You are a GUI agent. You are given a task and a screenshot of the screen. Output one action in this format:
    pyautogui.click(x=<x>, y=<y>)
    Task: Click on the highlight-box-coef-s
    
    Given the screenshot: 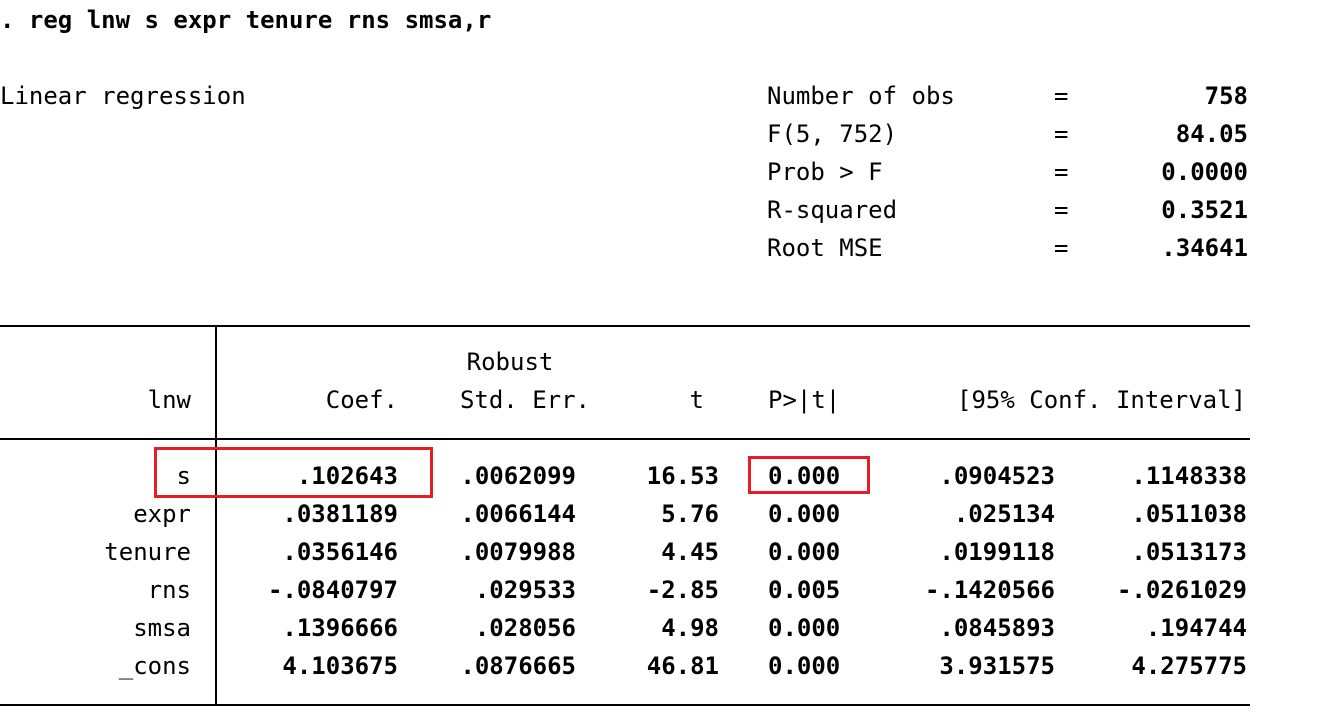 What is the action you would take?
    pyautogui.click(x=293, y=472)
    